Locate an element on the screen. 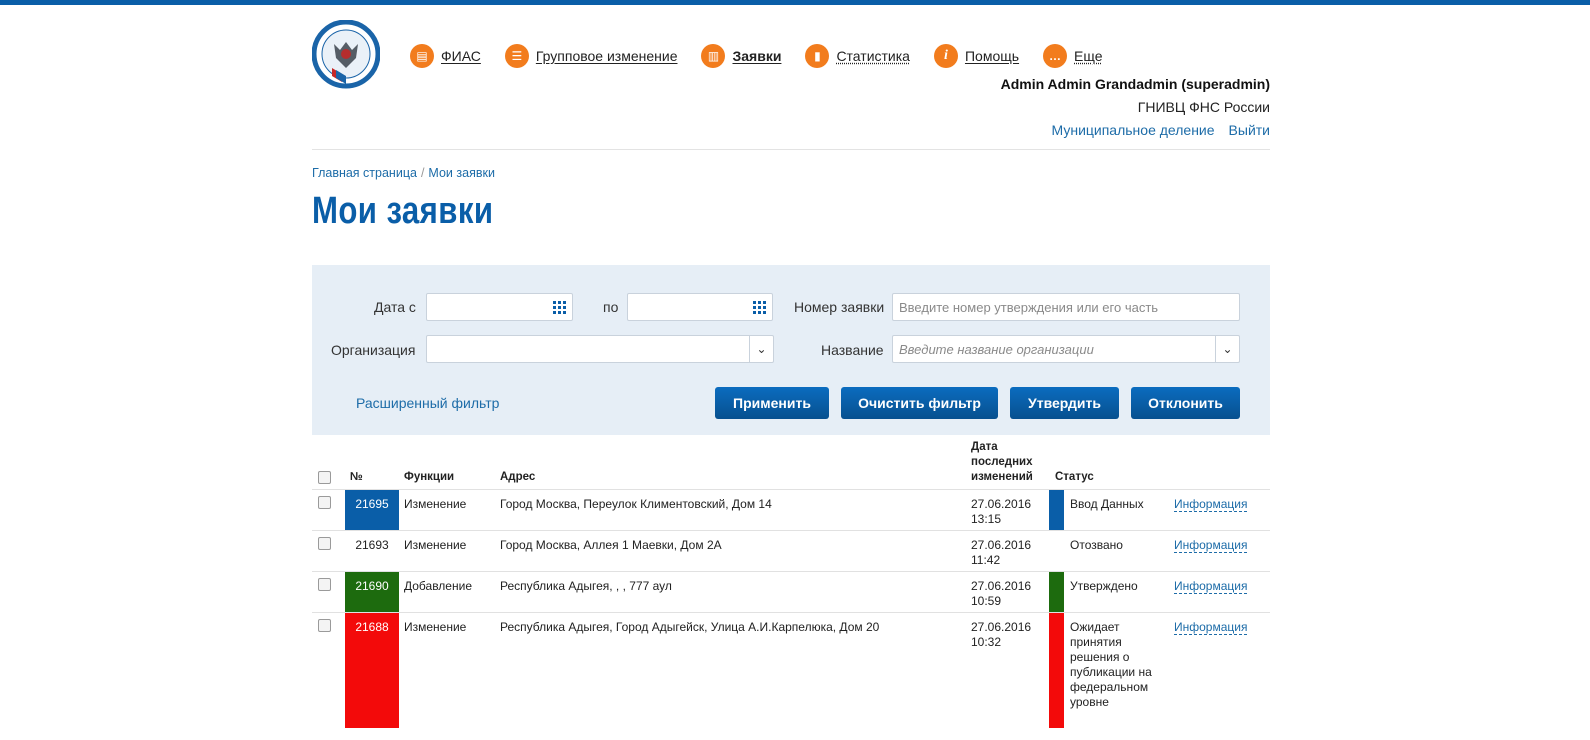 The height and width of the screenshot is (740, 1590). fias-icon: ▤ is located at coordinates (422, 56).